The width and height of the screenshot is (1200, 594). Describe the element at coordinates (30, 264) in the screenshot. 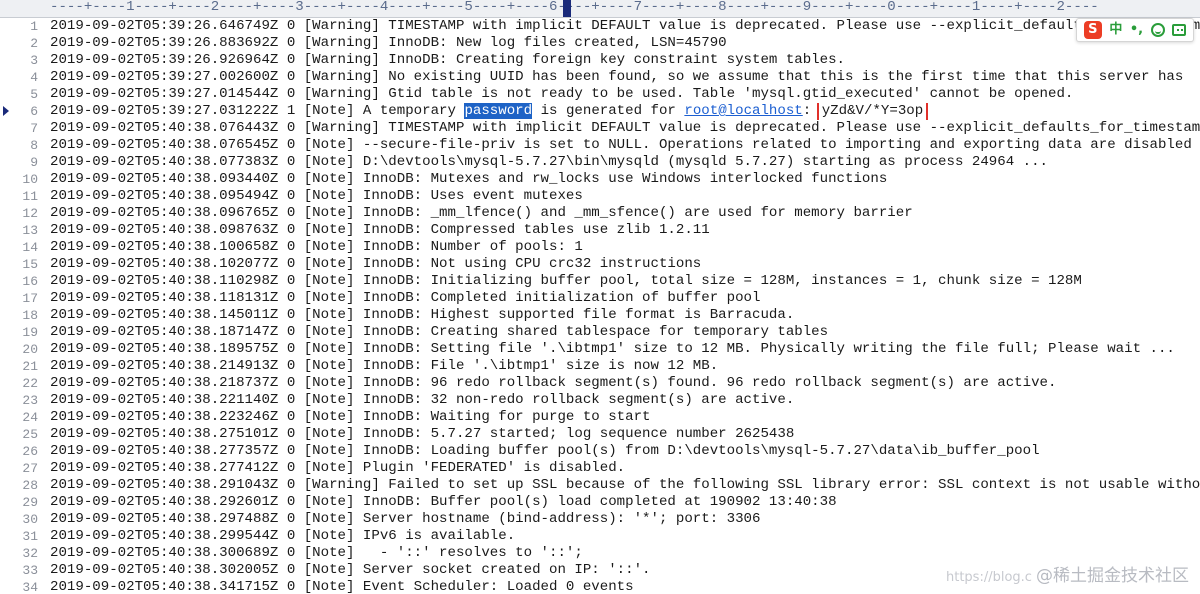

I see `line-number: 15` at that location.